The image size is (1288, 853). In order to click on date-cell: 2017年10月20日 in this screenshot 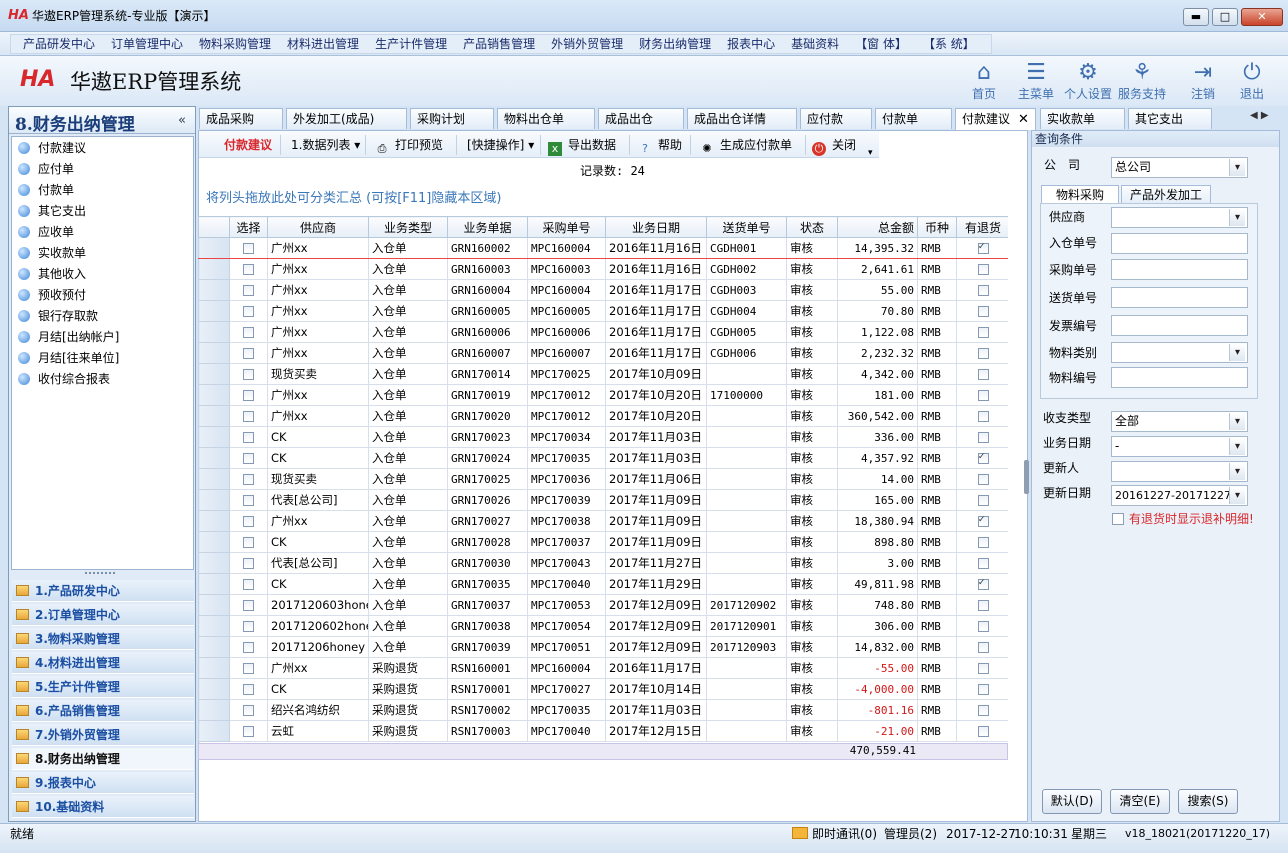, I will do `click(656, 395)`.